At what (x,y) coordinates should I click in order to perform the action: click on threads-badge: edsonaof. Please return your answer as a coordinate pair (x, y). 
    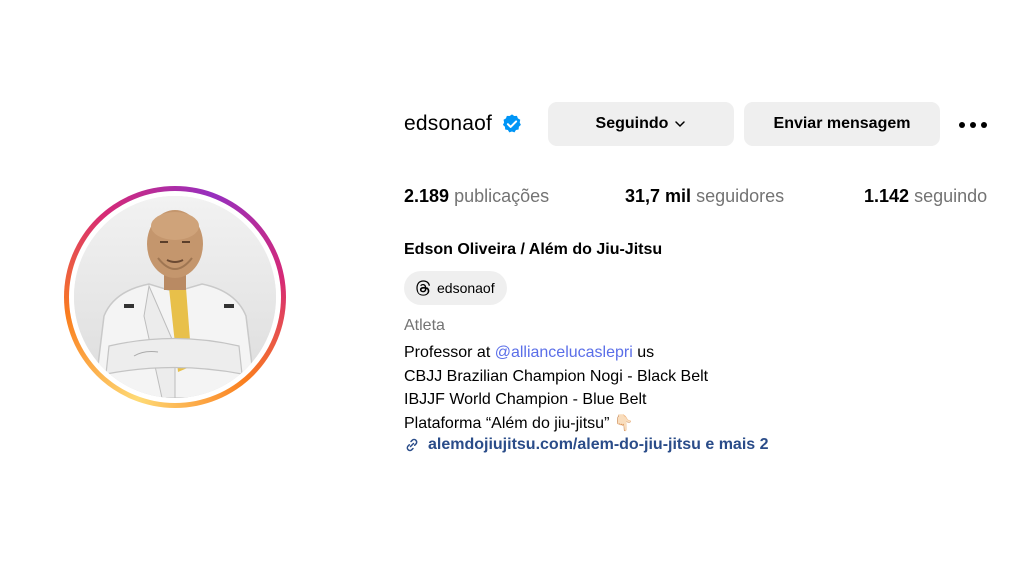
    Looking at the image, I should click on (455, 288).